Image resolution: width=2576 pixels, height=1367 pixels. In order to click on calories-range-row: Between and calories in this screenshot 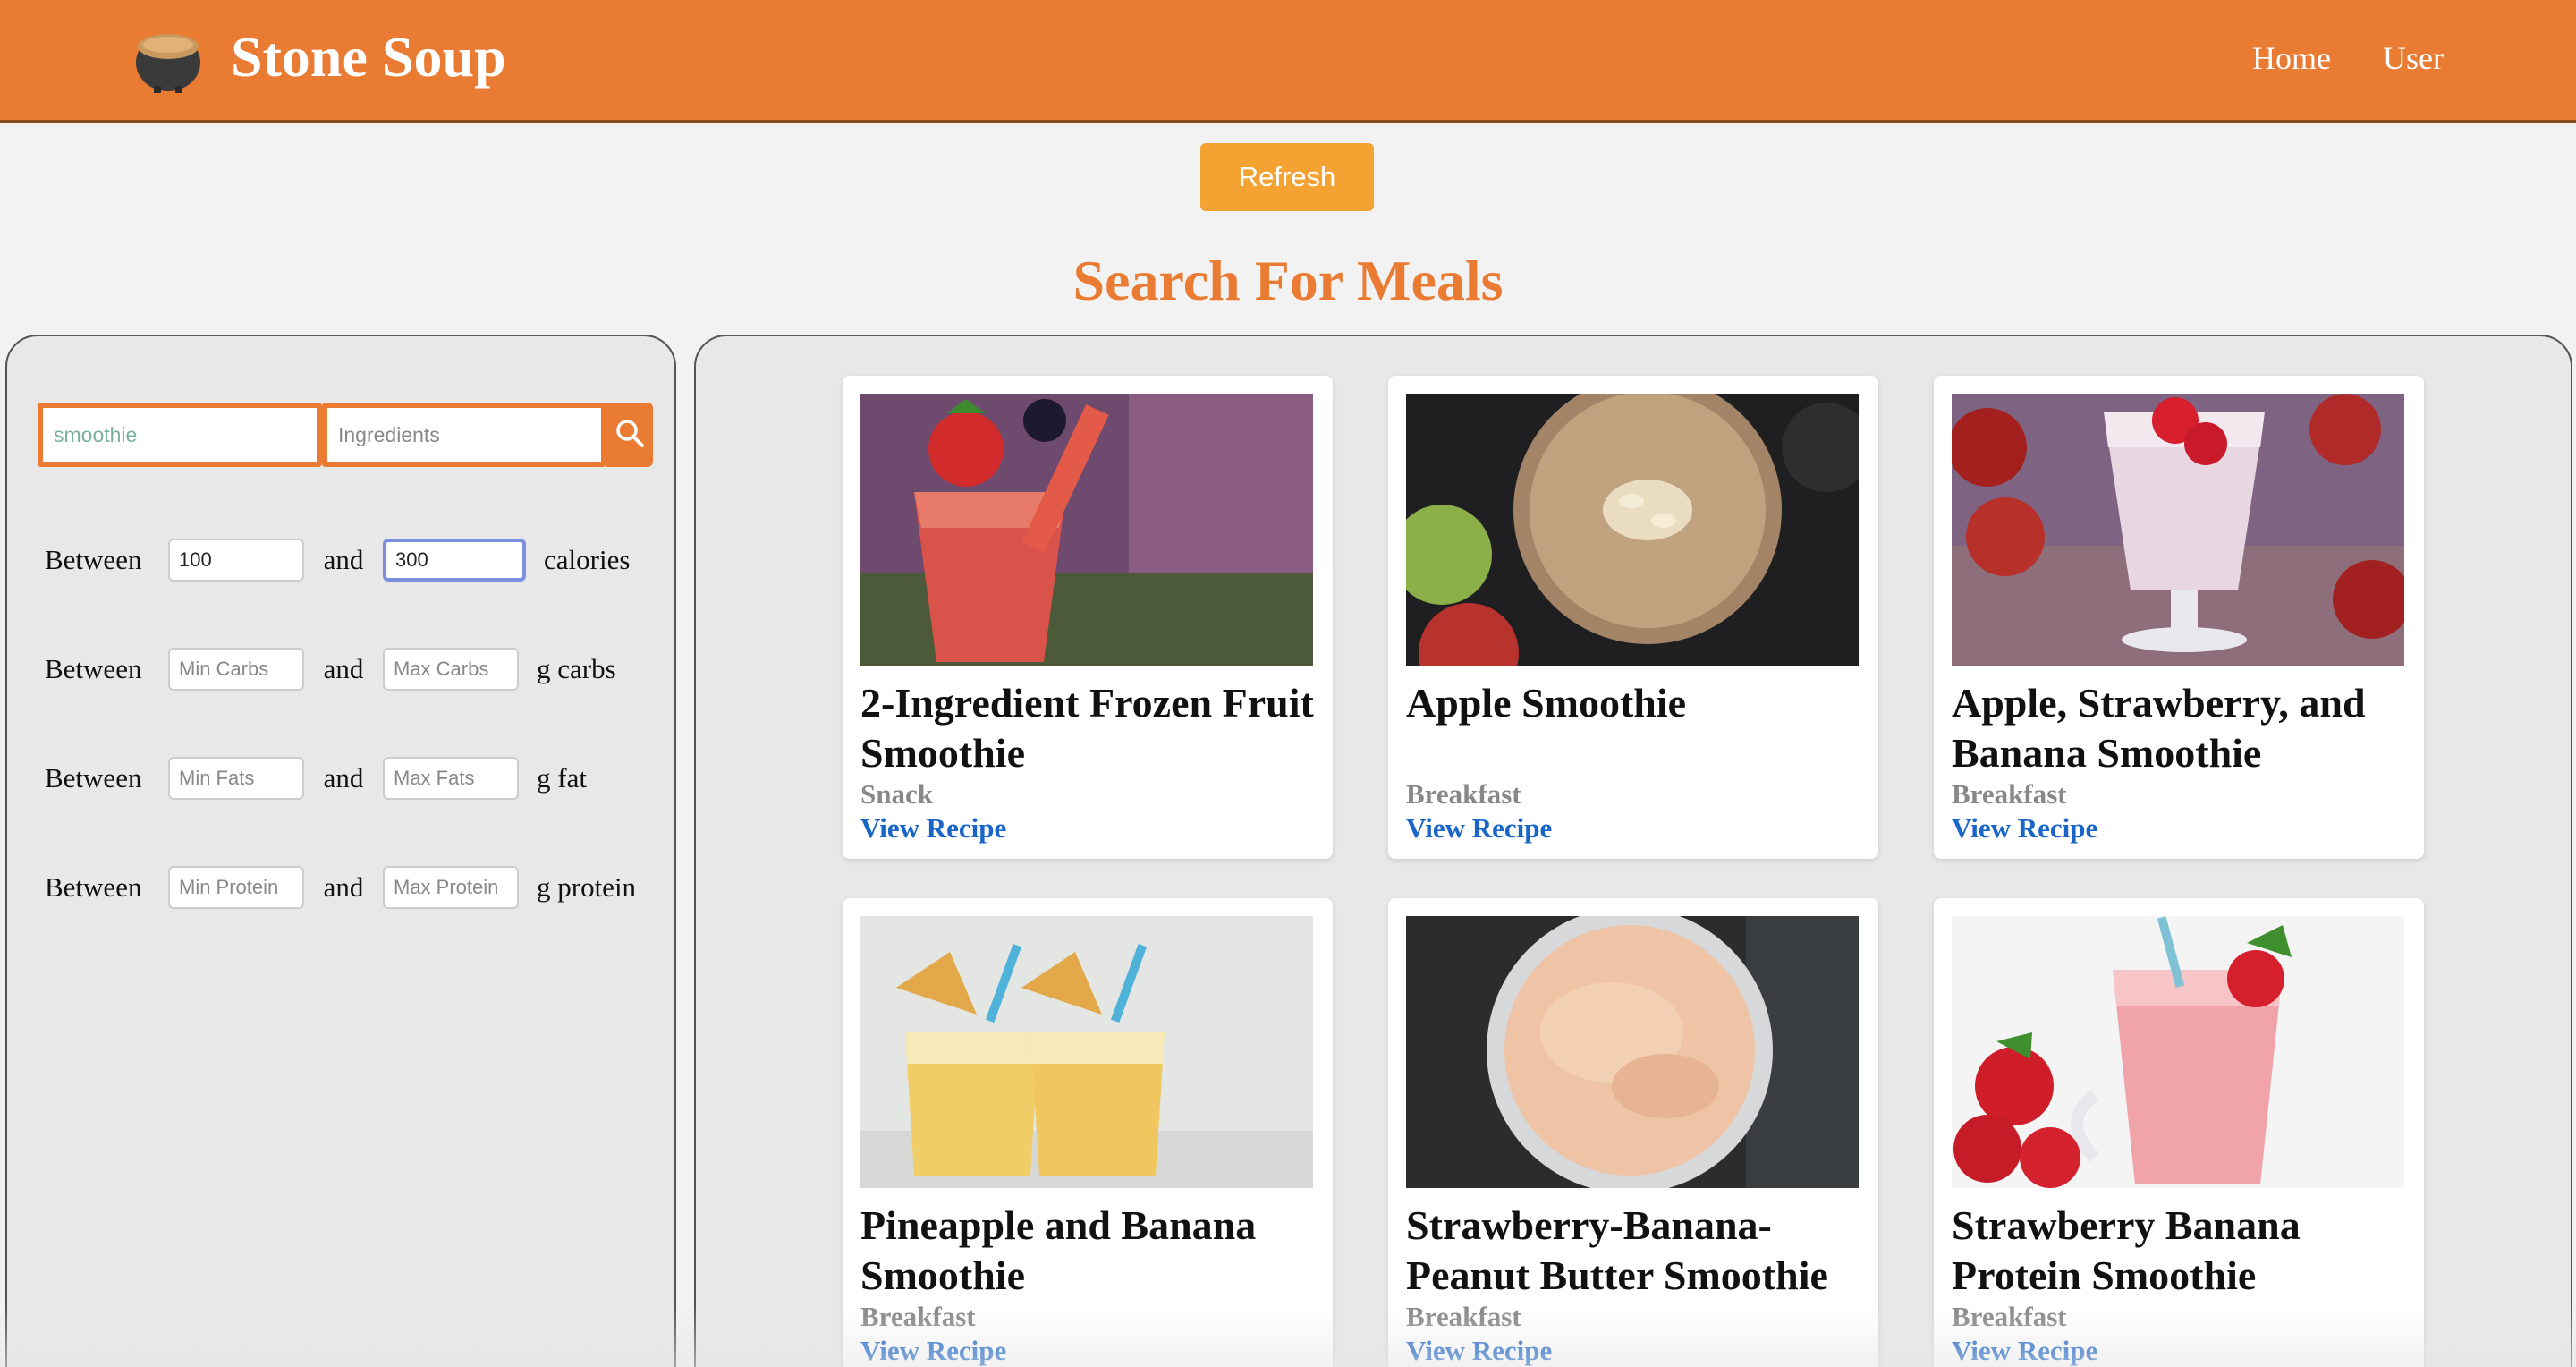, I will do `click(337, 560)`.